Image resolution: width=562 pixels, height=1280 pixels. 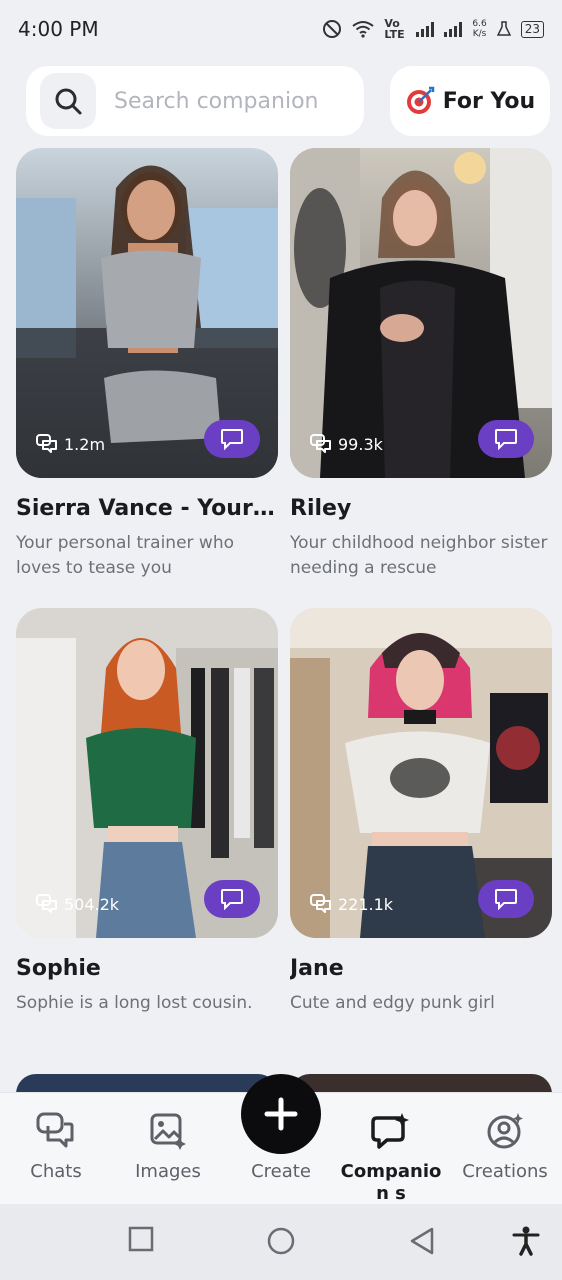 I want to click on nav-item-images: Images, so click(x=168, y=1149).